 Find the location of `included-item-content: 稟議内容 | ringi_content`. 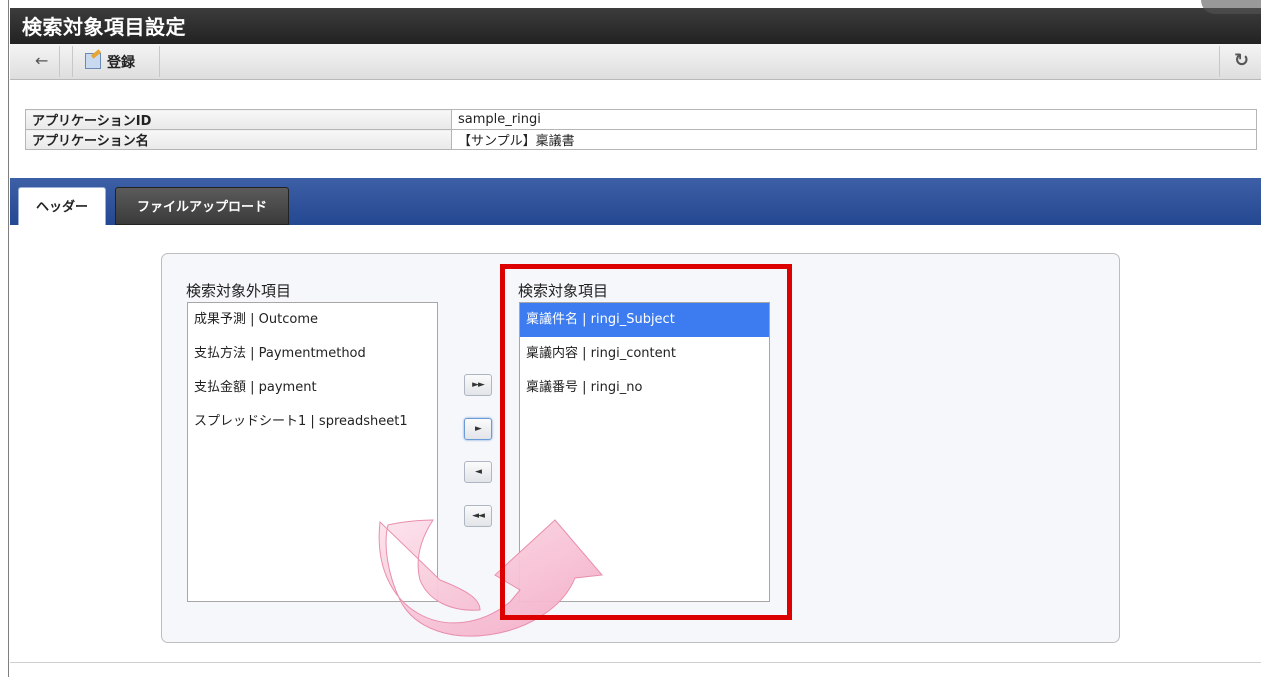

included-item-content: 稟議内容 | ringi_content is located at coordinates (644, 354).